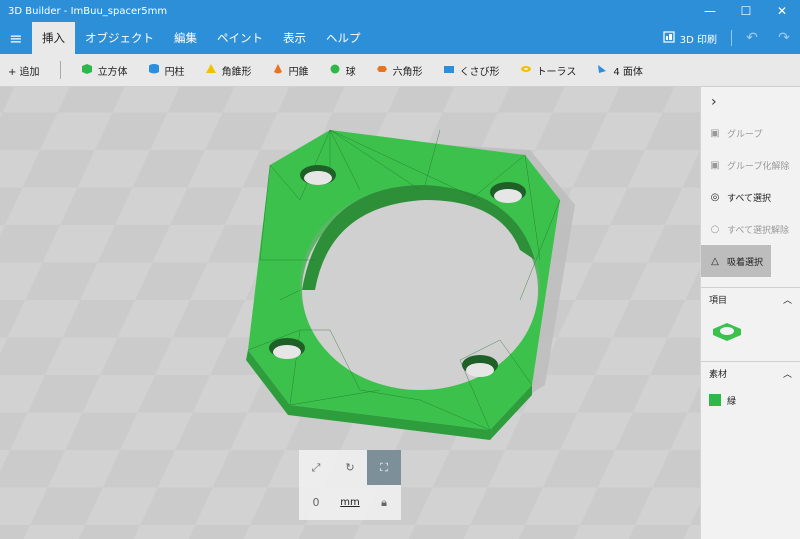  What do you see at coordinates (335, 70) in the screenshot?
I see `sphere-icon` at bounding box center [335, 70].